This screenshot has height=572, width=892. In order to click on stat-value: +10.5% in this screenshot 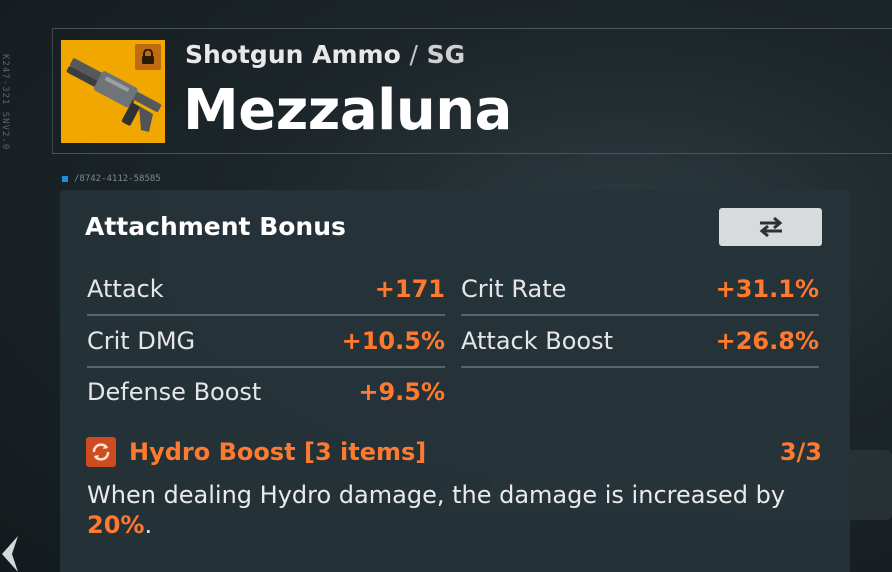, I will do `click(393, 341)`.